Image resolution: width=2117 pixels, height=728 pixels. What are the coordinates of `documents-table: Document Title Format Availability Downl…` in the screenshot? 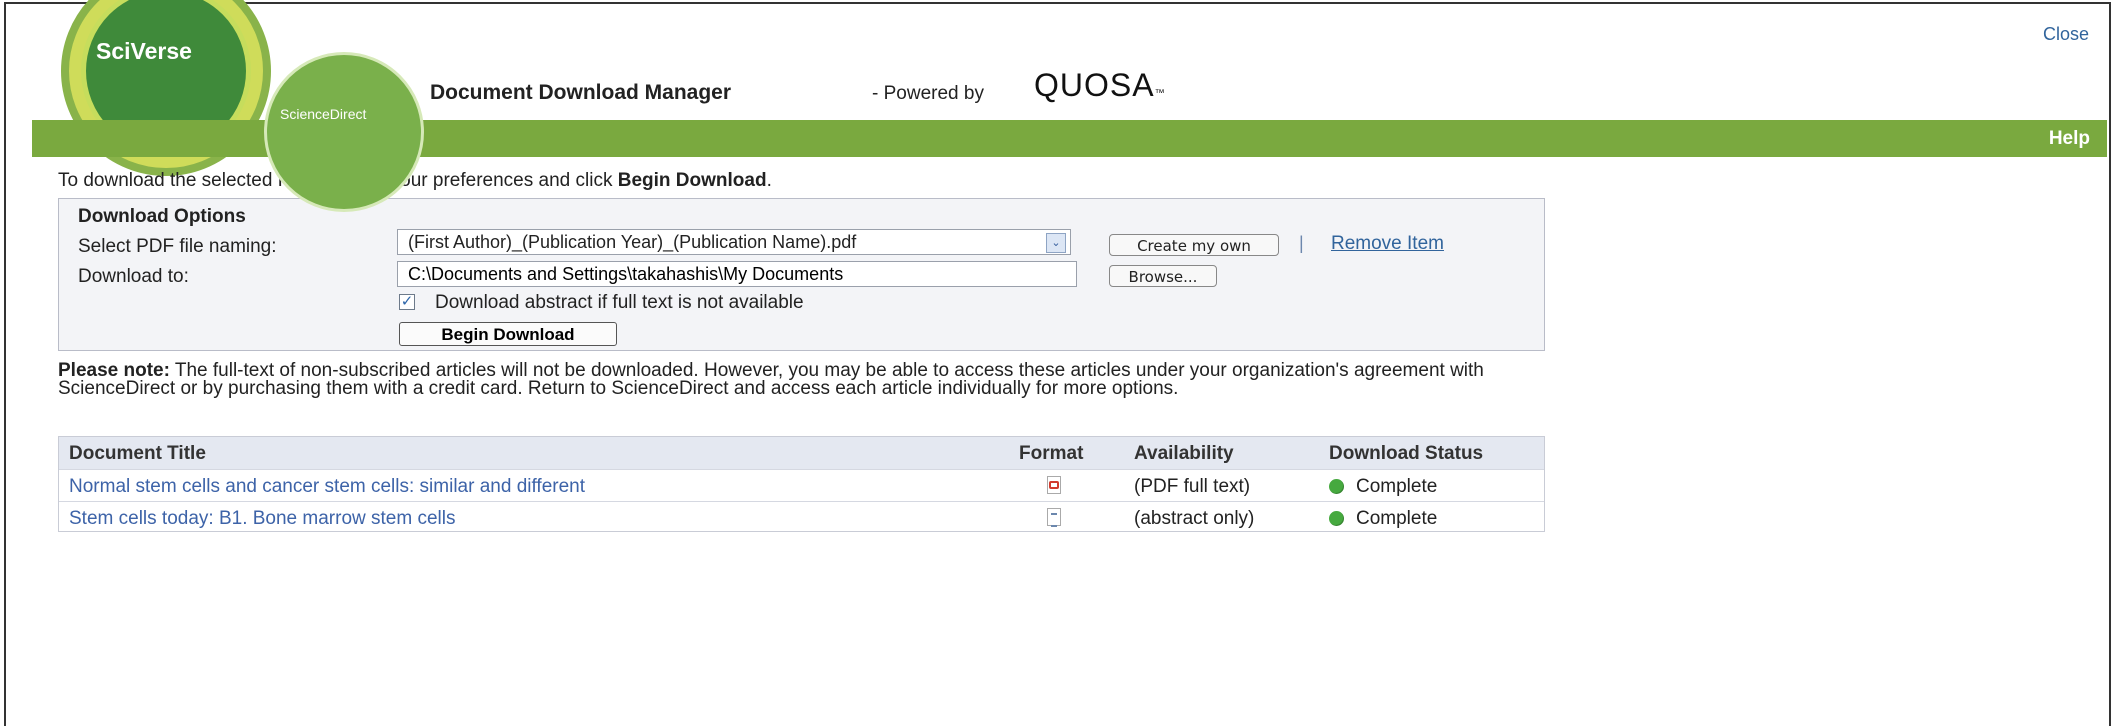 It's located at (801, 484).